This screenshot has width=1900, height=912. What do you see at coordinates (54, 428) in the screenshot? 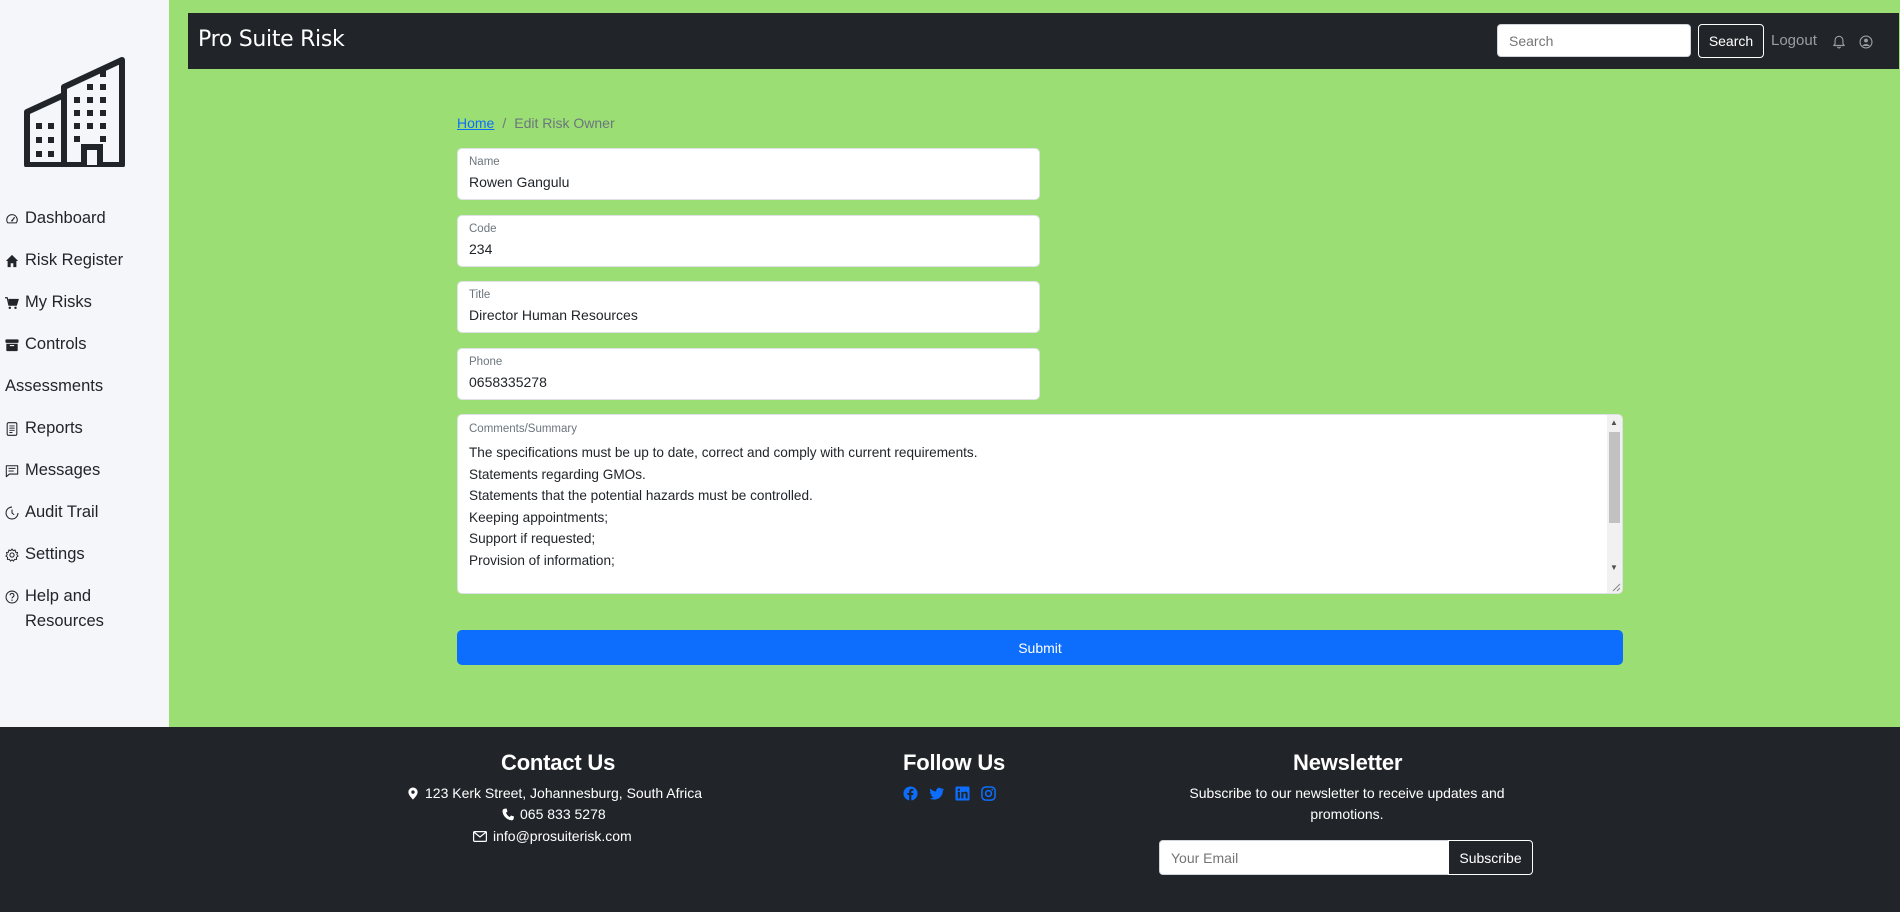
I see `sidebar-item-label: Reports` at bounding box center [54, 428].